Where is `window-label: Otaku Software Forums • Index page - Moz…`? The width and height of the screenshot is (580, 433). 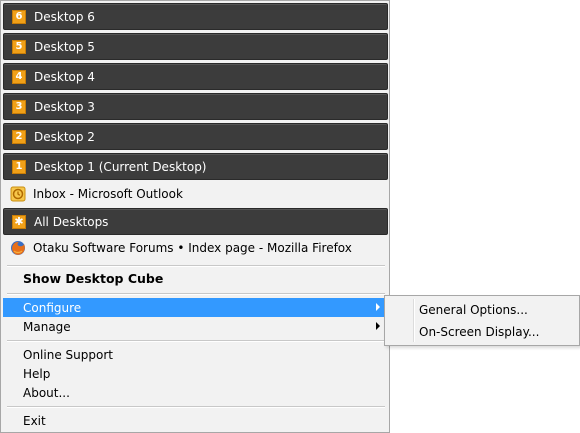 window-label: Otaku Software Forums • Index page - Moz… is located at coordinates (192, 248).